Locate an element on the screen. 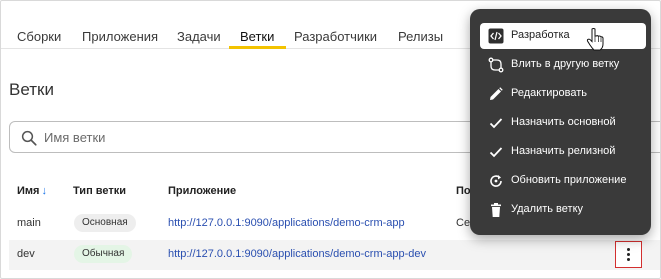  menu-item-merge: Влить в другую ветку is located at coordinates (563, 65).